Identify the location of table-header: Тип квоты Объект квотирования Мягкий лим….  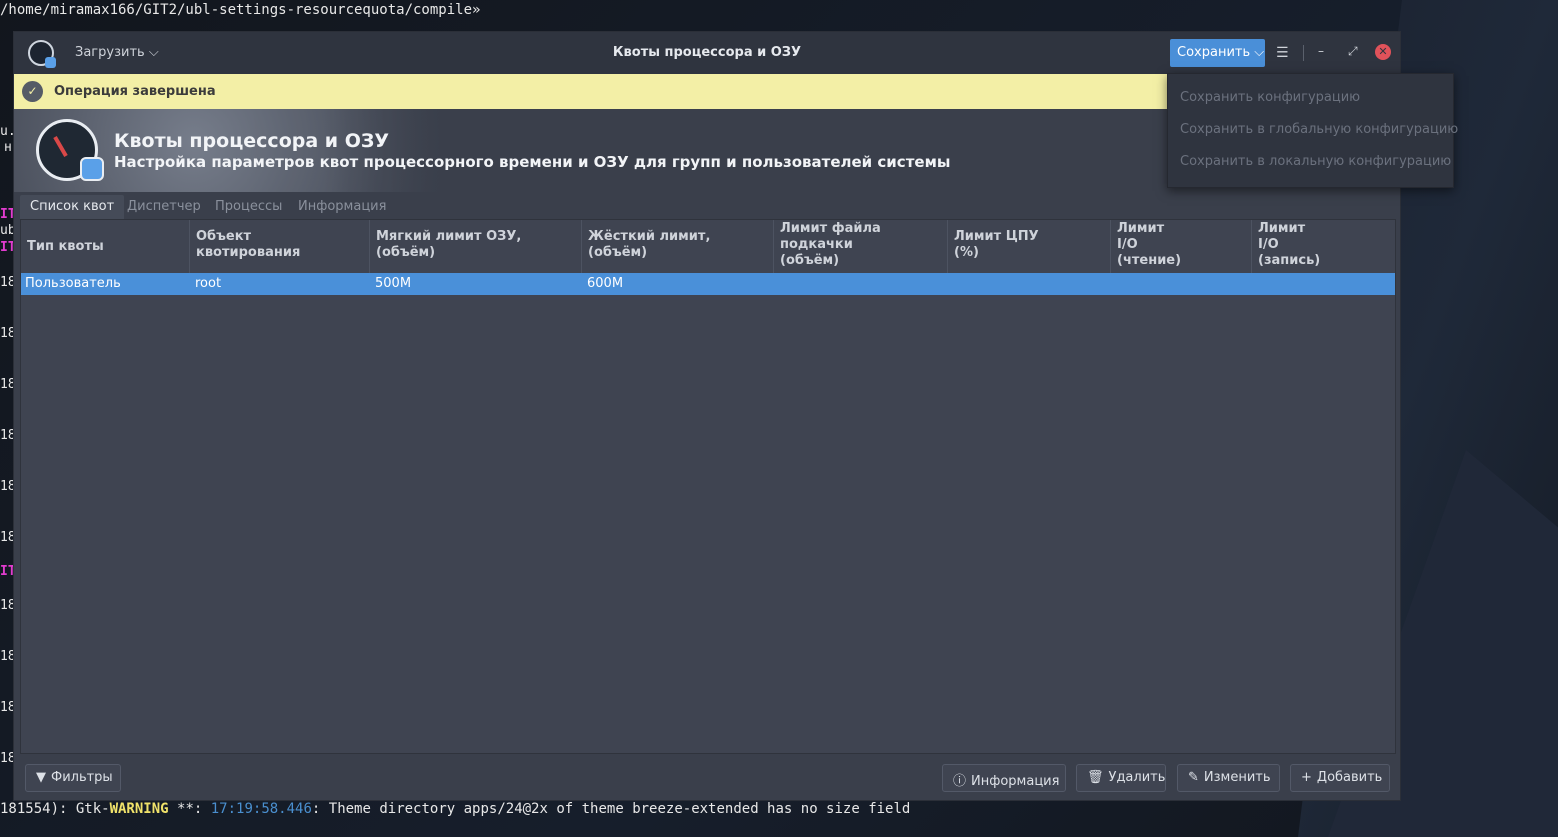
(708, 246).